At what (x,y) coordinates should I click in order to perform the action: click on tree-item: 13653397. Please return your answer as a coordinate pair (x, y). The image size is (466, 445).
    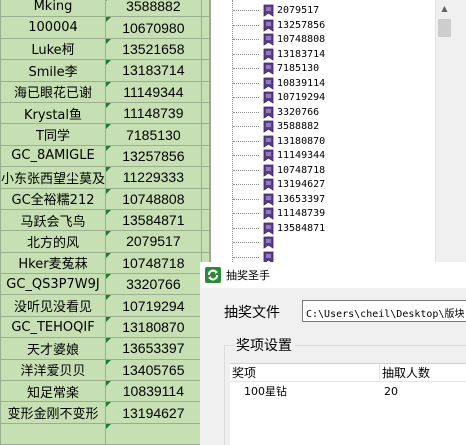
    Looking at the image, I should click on (279, 199).